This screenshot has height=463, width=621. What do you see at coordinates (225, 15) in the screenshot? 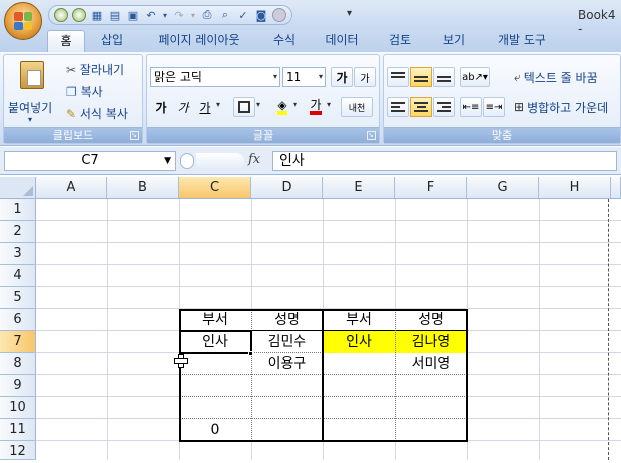
I see `print-preview-icon: ⌕` at bounding box center [225, 15].